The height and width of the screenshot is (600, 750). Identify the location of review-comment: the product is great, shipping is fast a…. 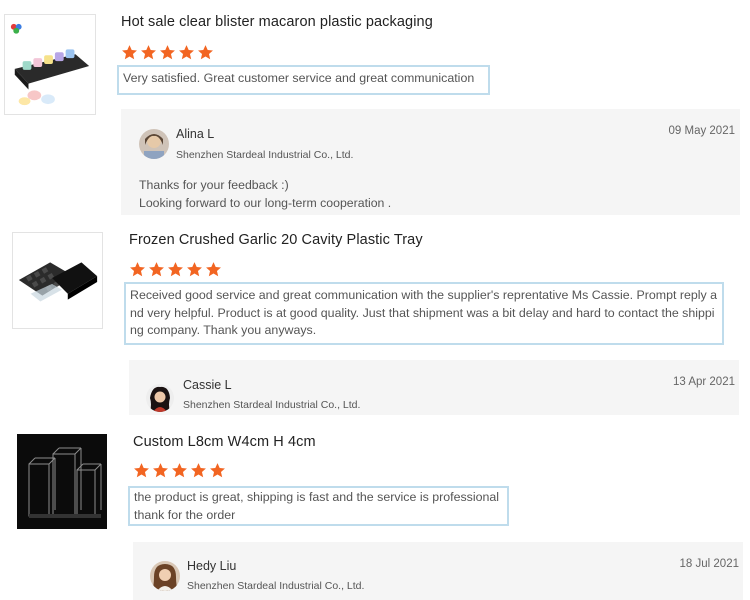
(318, 506).